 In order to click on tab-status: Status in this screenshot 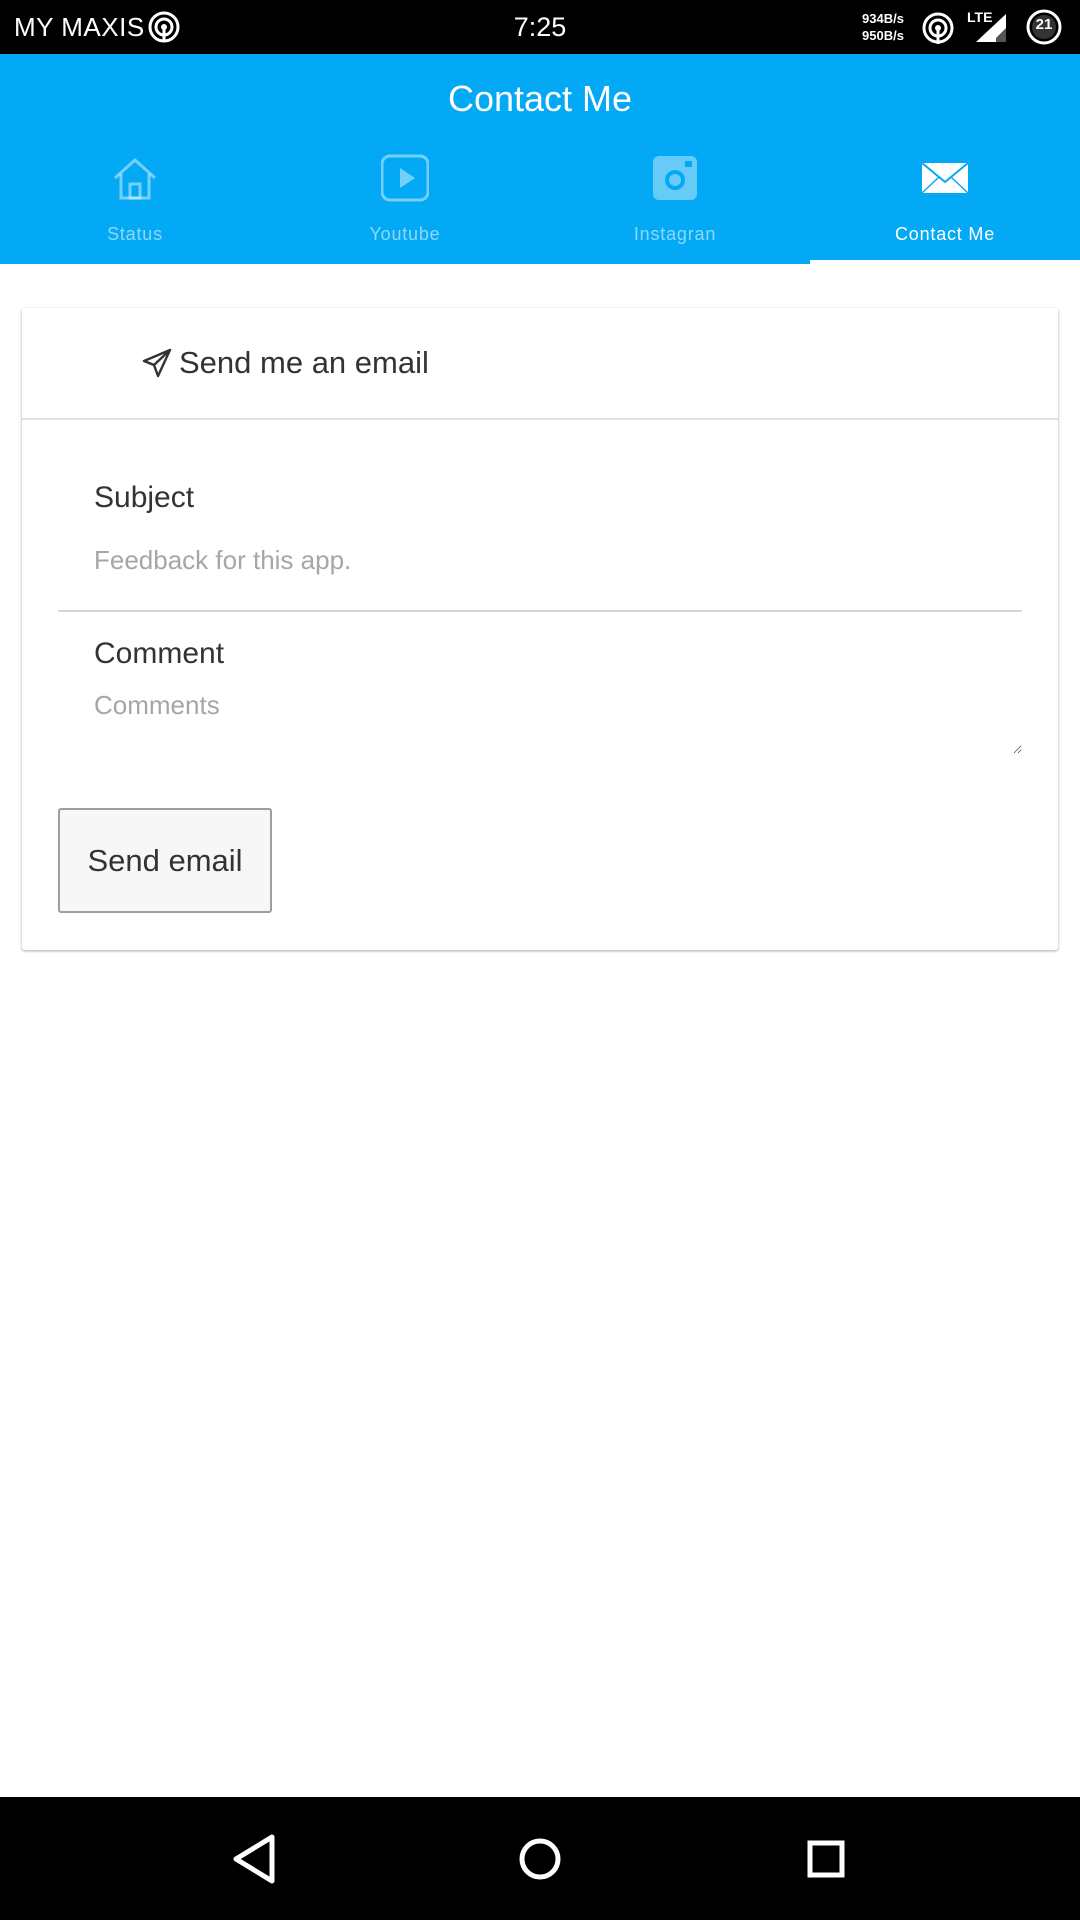, I will do `click(135, 209)`.